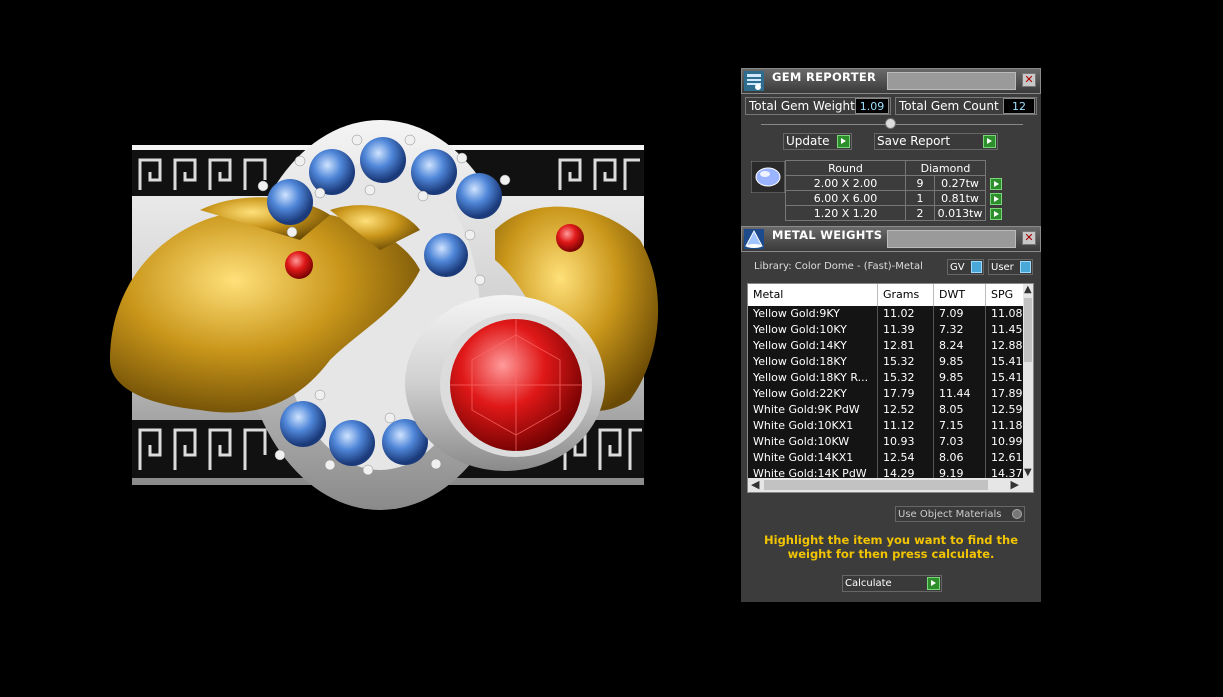 The image size is (1223, 697). Describe the element at coordinates (906, 442) in the screenshot. I see `cell-grams: 10.93` at that location.